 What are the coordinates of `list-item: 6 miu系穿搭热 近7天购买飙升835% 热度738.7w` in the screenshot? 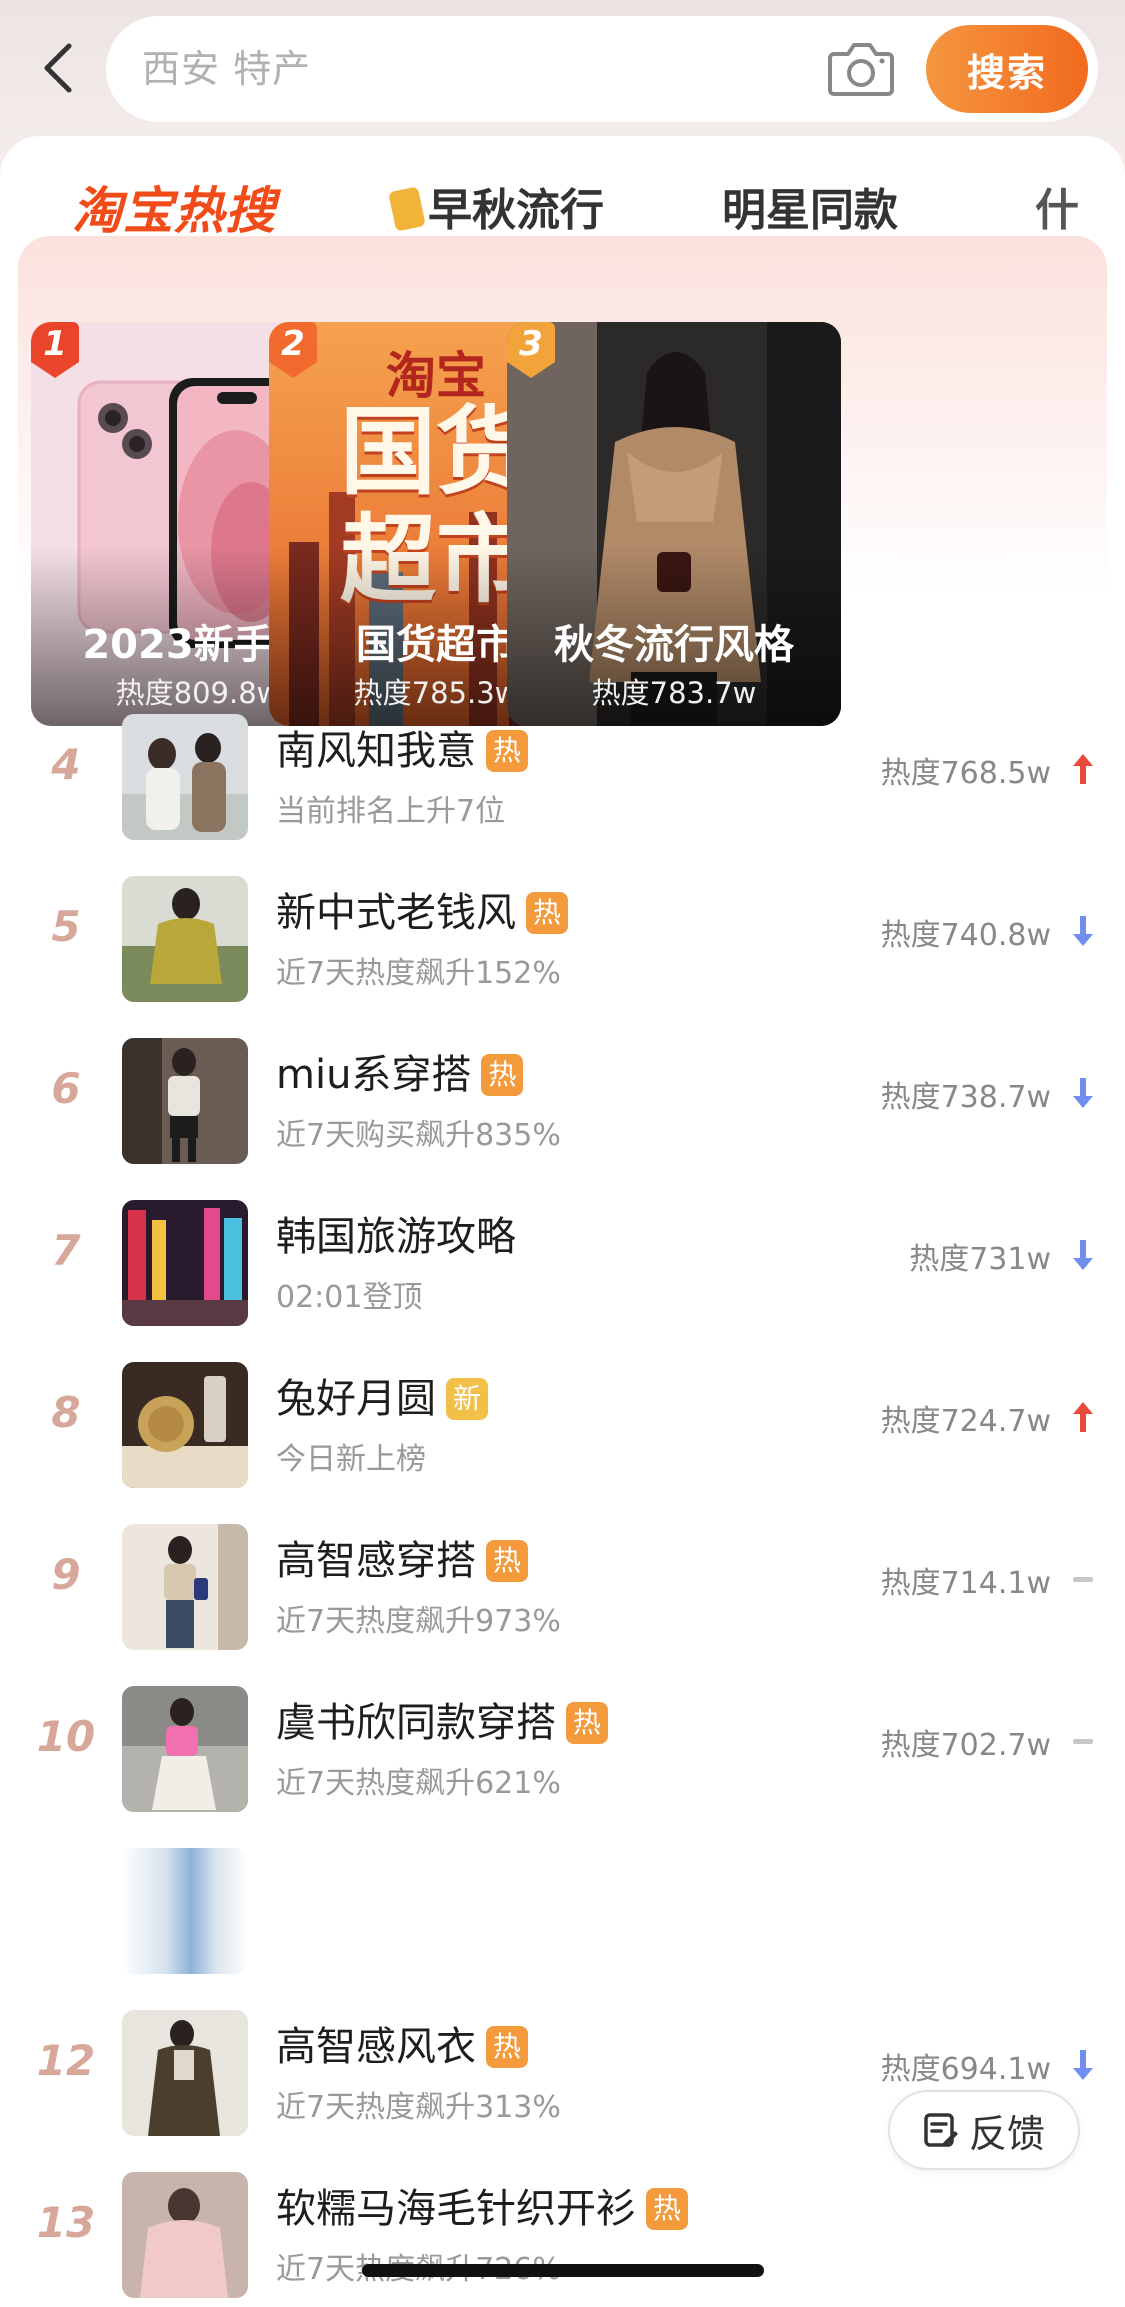 It's located at (562, 1101).